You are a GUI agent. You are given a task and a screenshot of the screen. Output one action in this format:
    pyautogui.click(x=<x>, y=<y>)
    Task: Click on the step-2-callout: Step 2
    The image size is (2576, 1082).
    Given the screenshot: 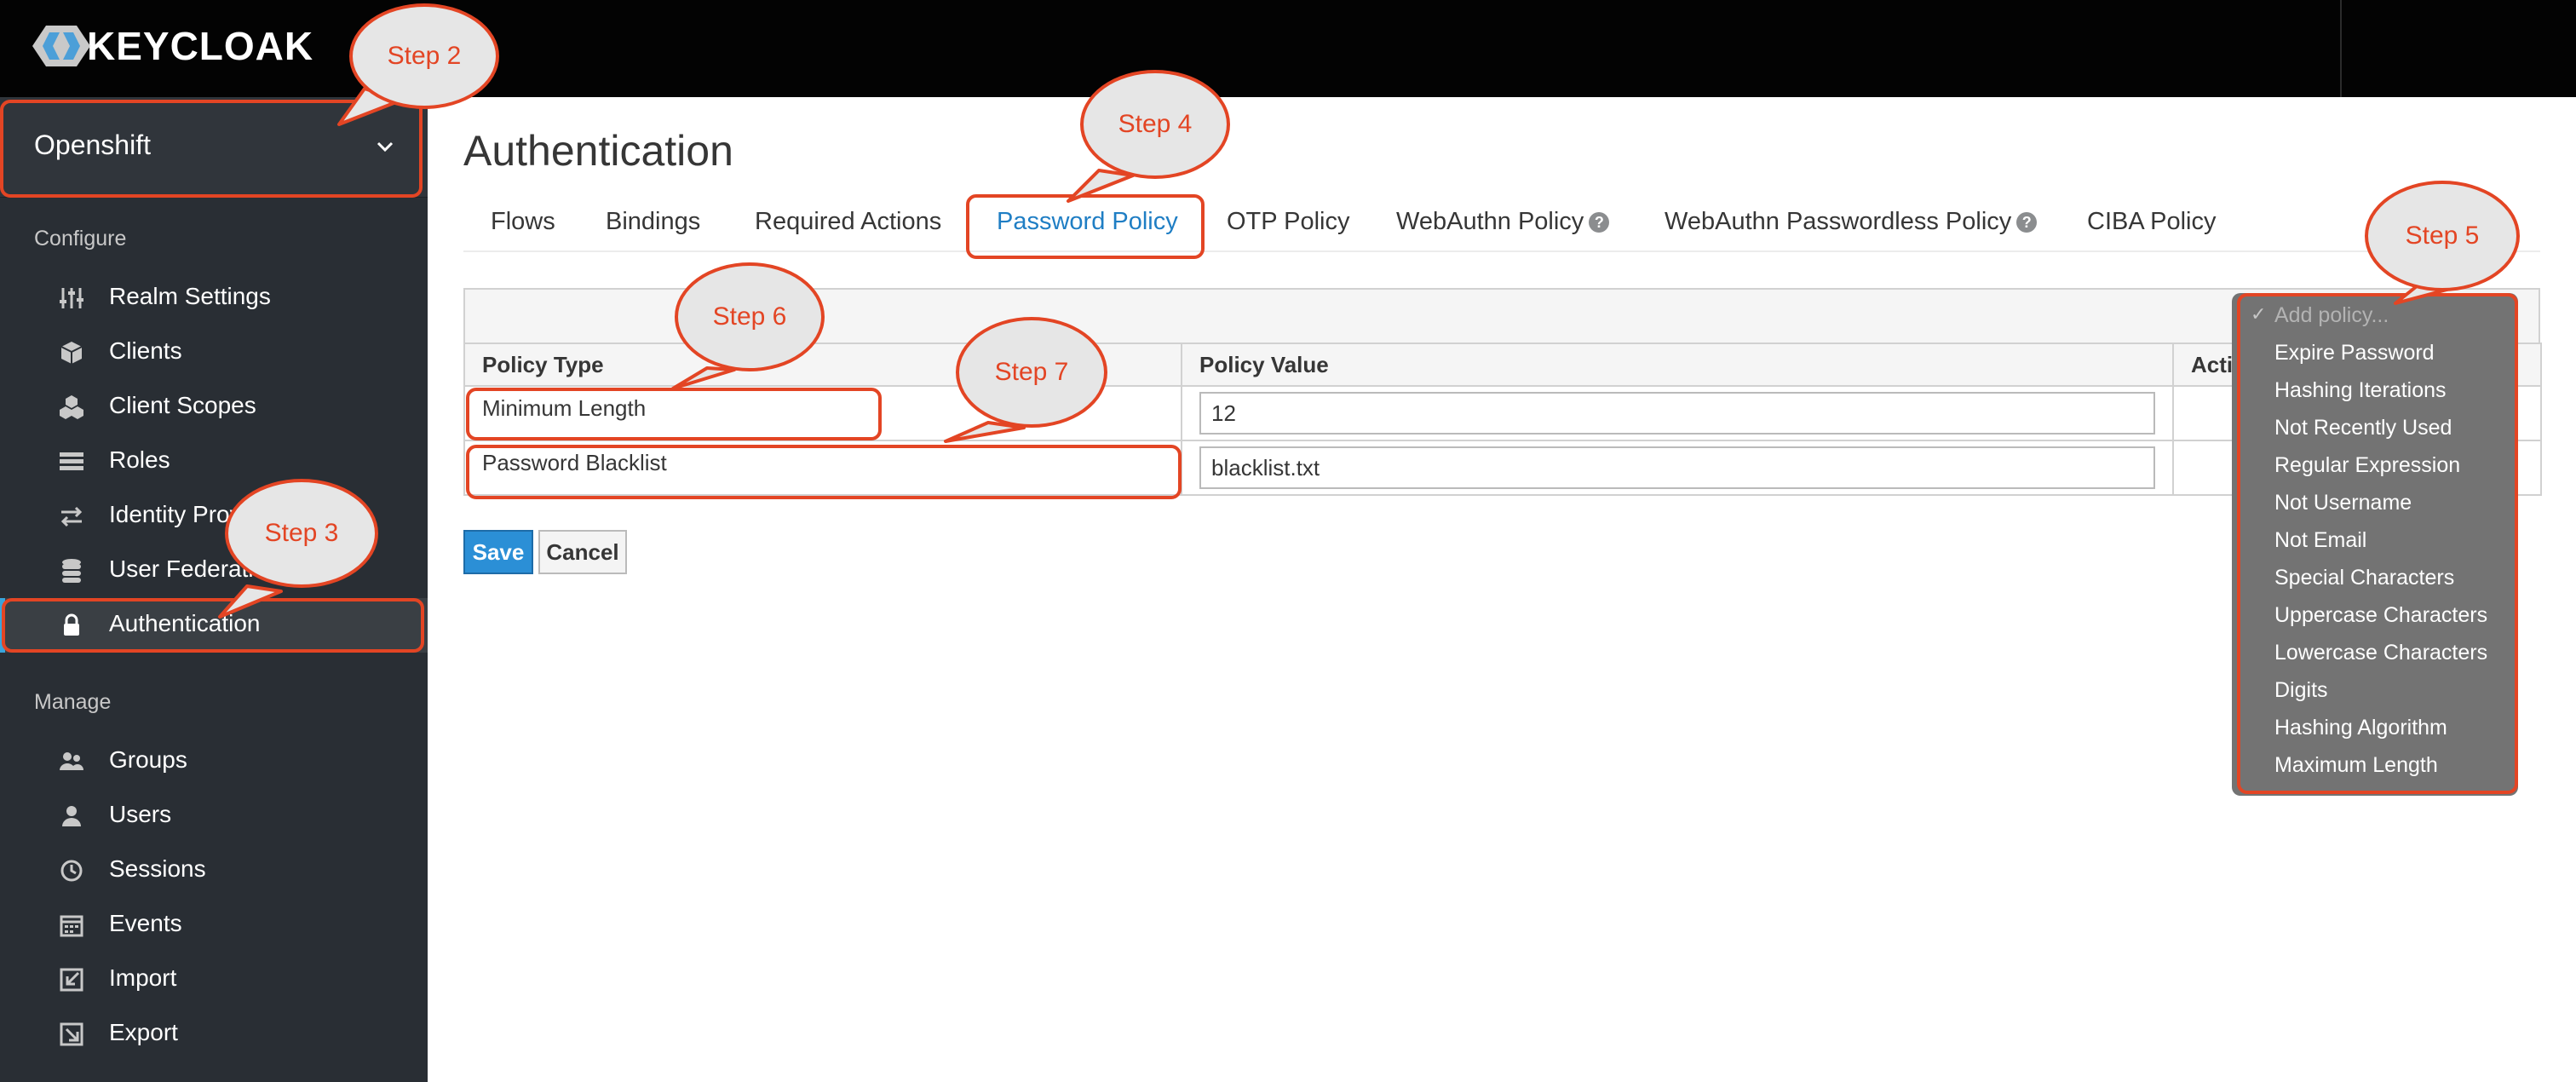 What is the action you would take?
    pyautogui.click(x=424, y=56)
    